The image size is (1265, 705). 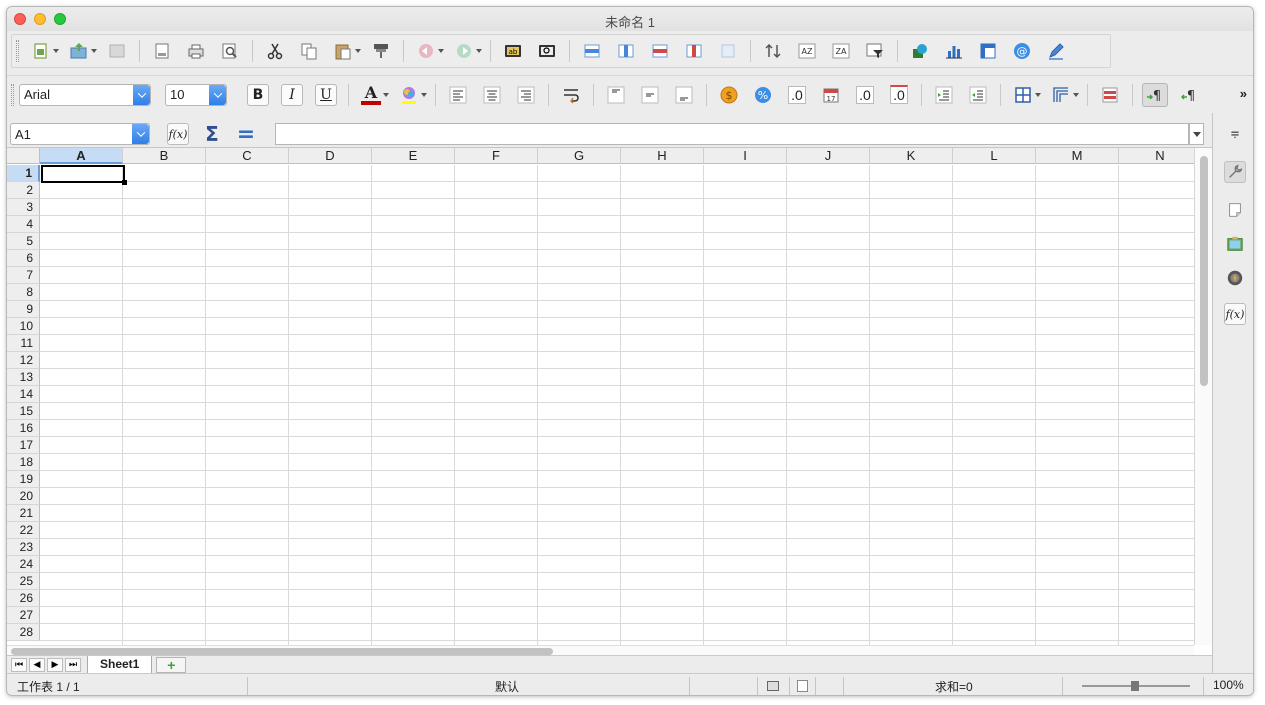 What do you see at coordinates (807, 51) in the screenshot?
I see `sort-ascending-button: AZ` at bounding box center [807, 51].